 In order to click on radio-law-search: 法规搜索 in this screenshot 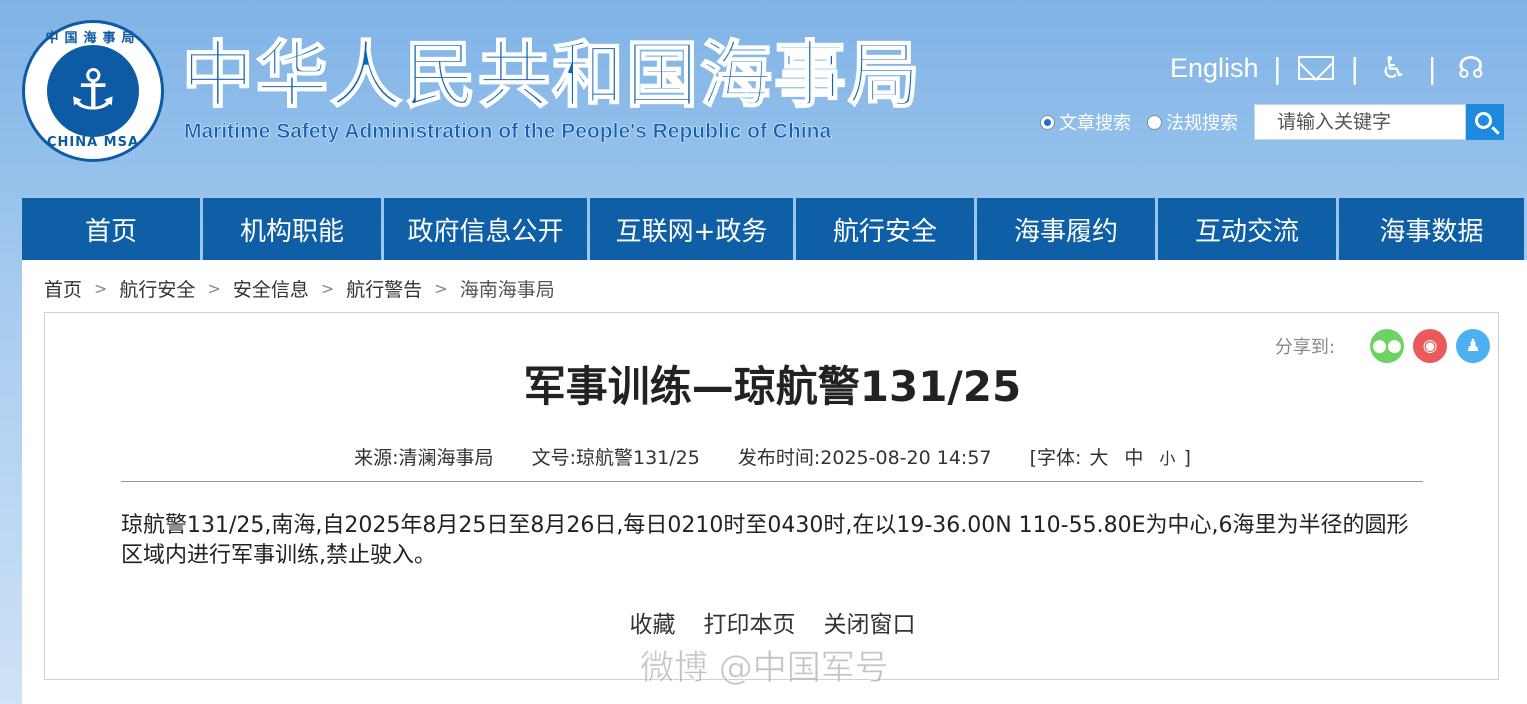, I will do `click(1192, 122)`.